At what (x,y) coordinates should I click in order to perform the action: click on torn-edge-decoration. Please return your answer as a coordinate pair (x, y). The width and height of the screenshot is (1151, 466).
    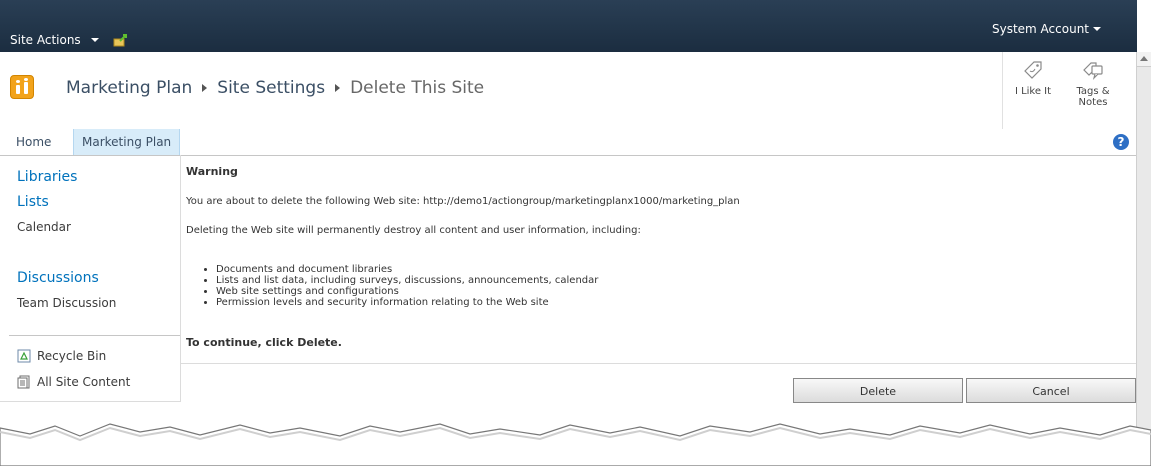
    Looking at the image, I should click on (575, 444).